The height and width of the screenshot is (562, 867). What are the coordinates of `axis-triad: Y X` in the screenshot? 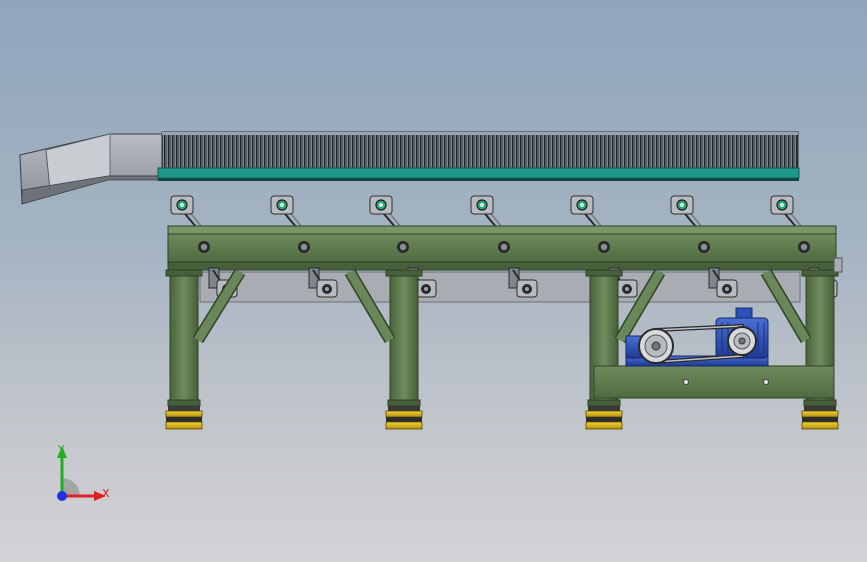 It's located at (83, 472).